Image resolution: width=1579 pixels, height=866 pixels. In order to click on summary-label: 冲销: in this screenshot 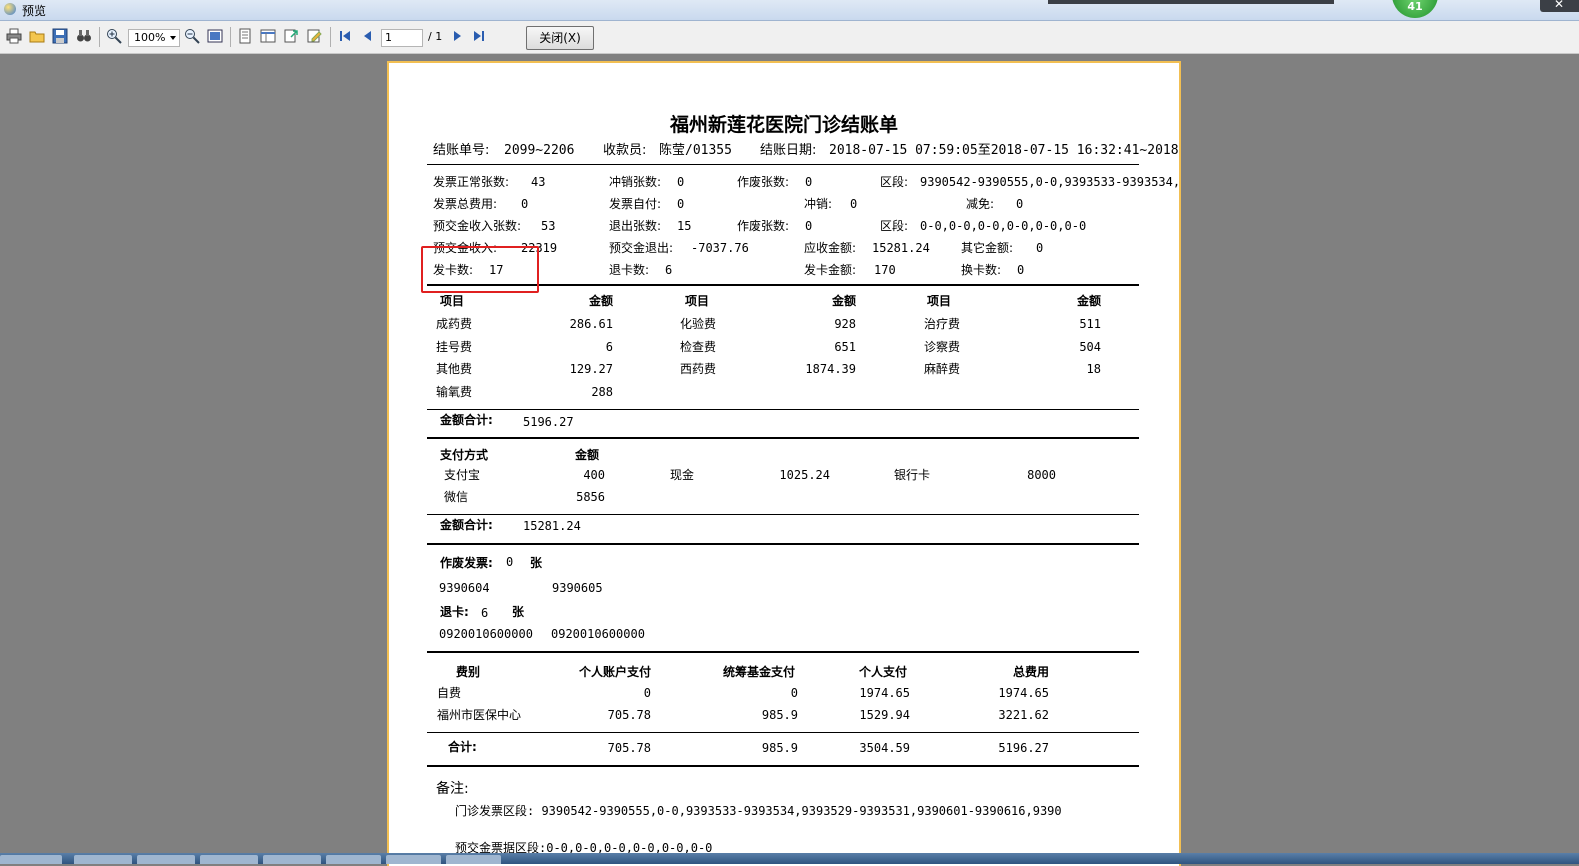, I will do `click(818, 204)`.